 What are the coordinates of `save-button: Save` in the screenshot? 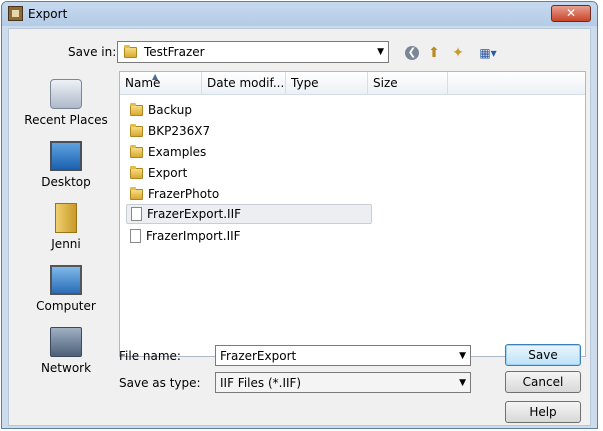 It's located at (543, 355).